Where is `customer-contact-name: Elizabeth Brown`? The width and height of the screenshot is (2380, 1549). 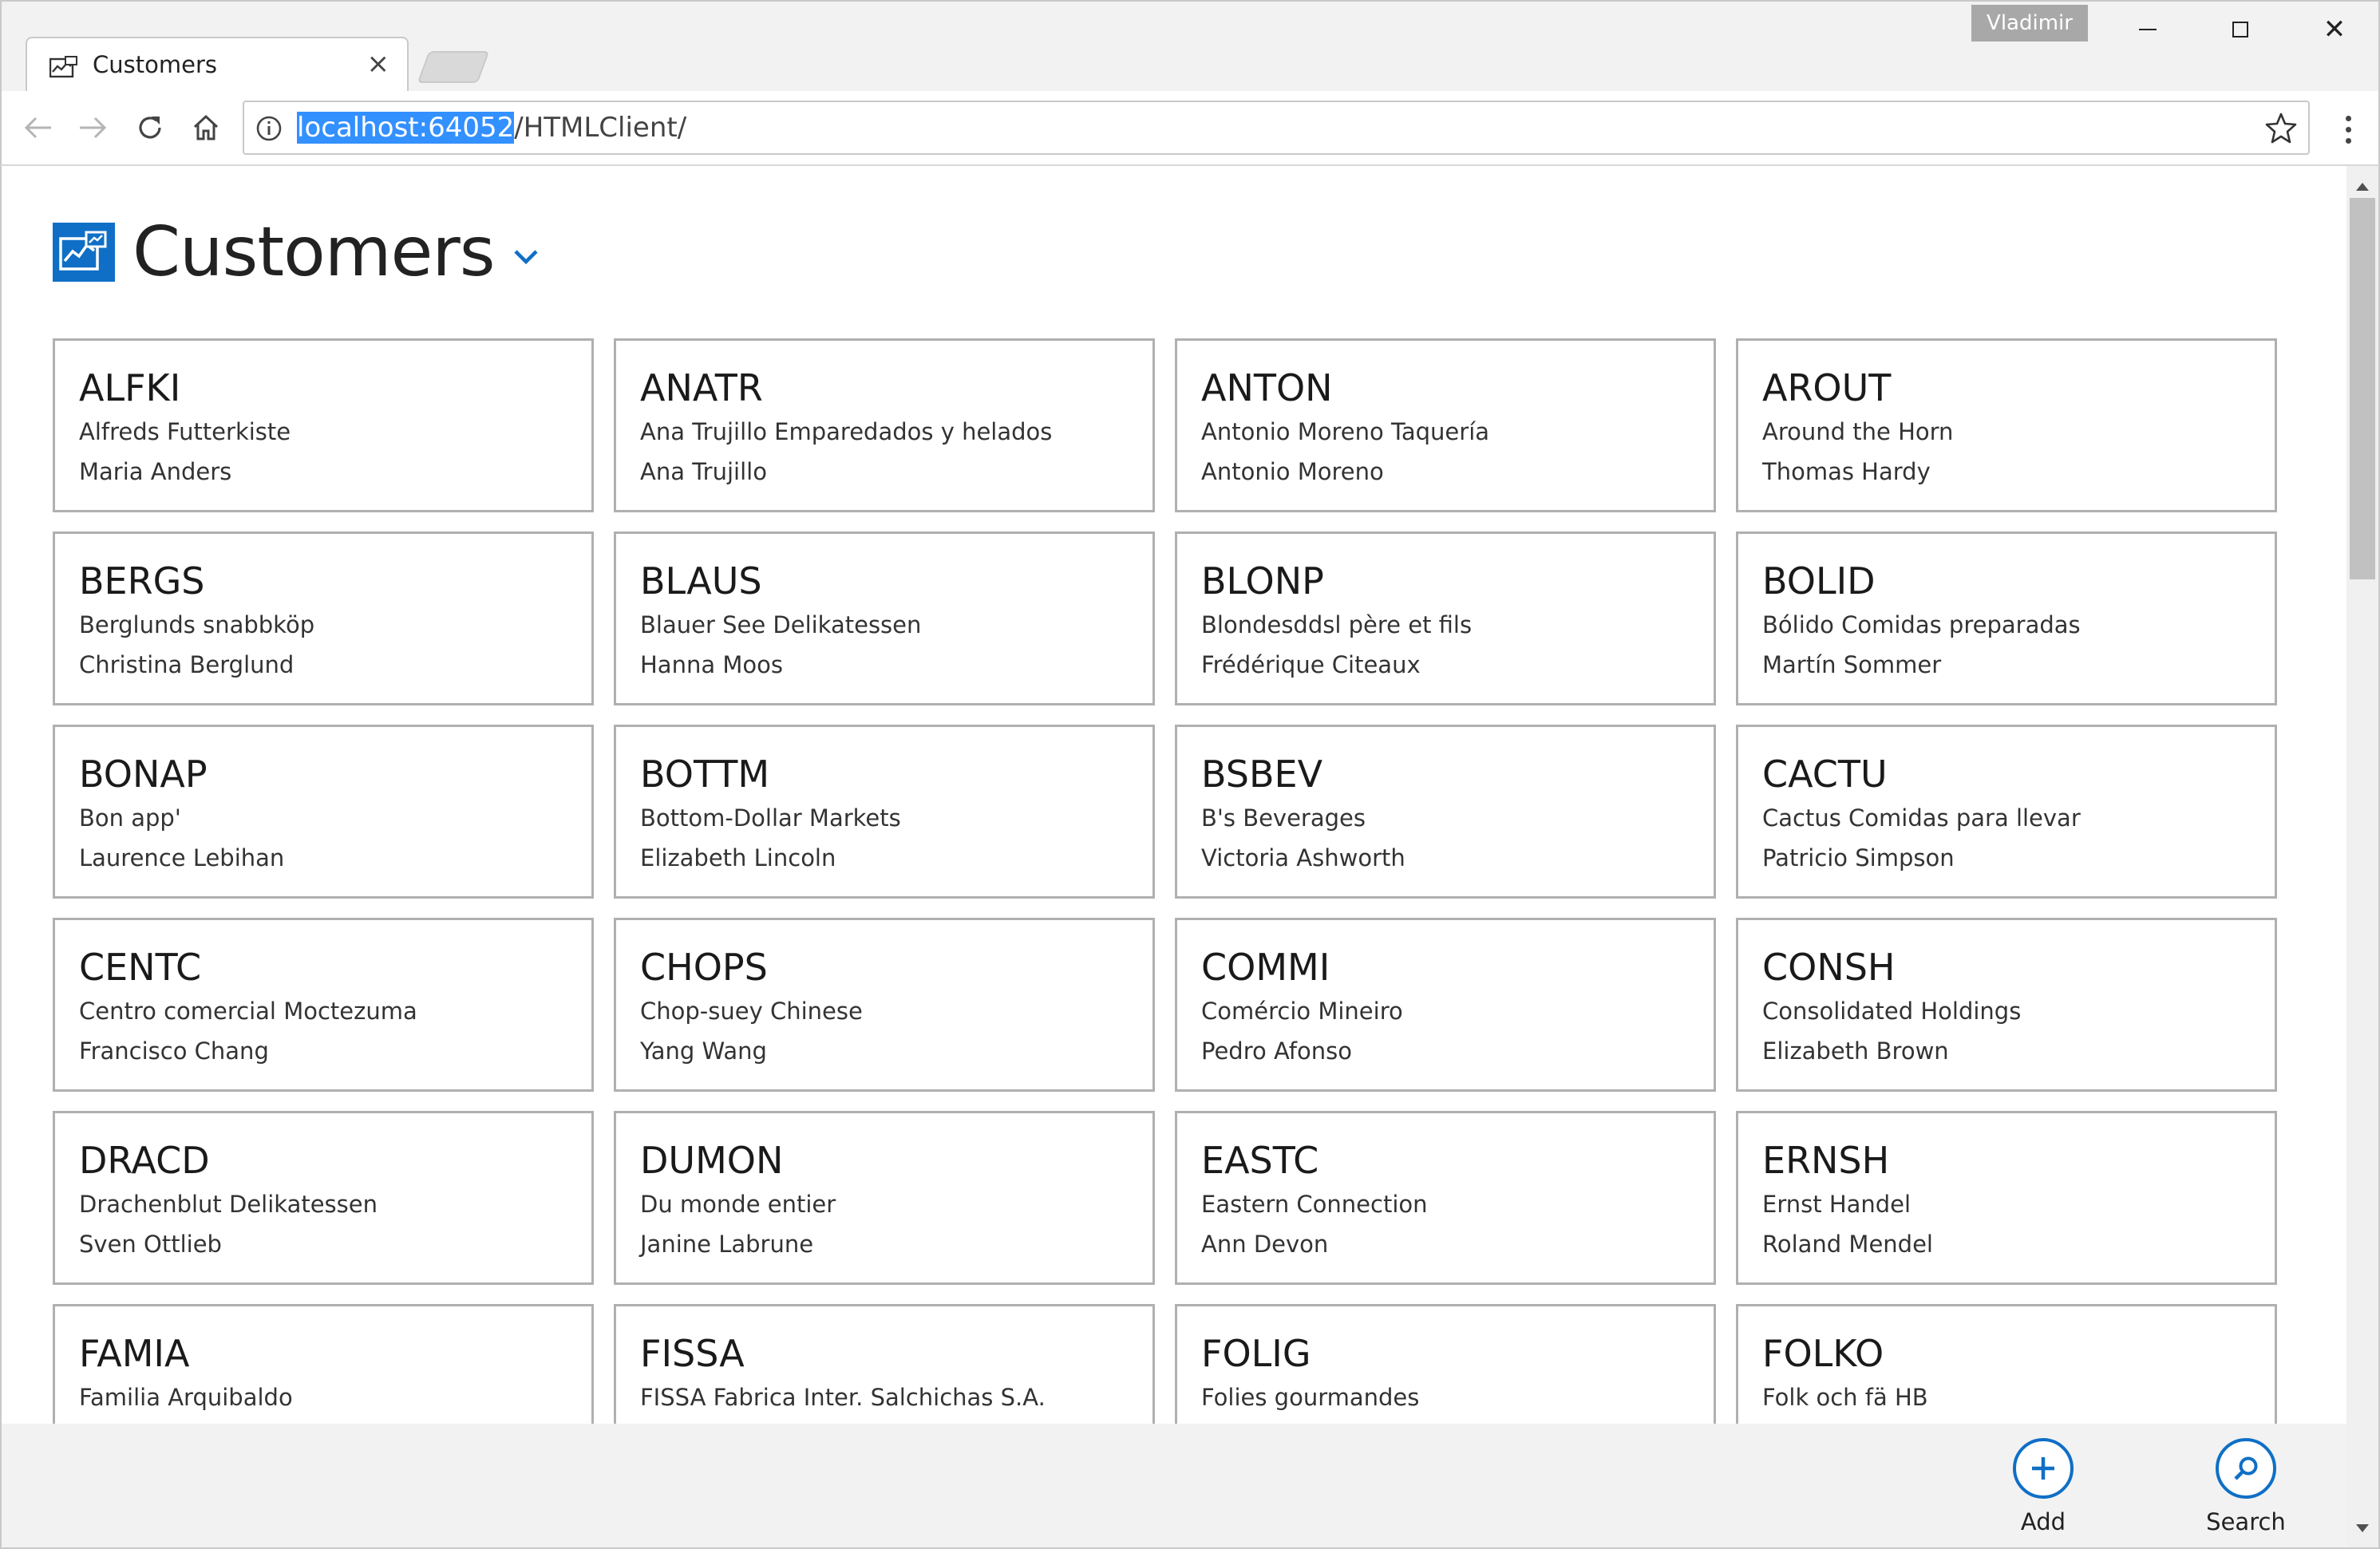
customer-contact-name: Elizabeth Brown is located at coordinates (1855, 1051).